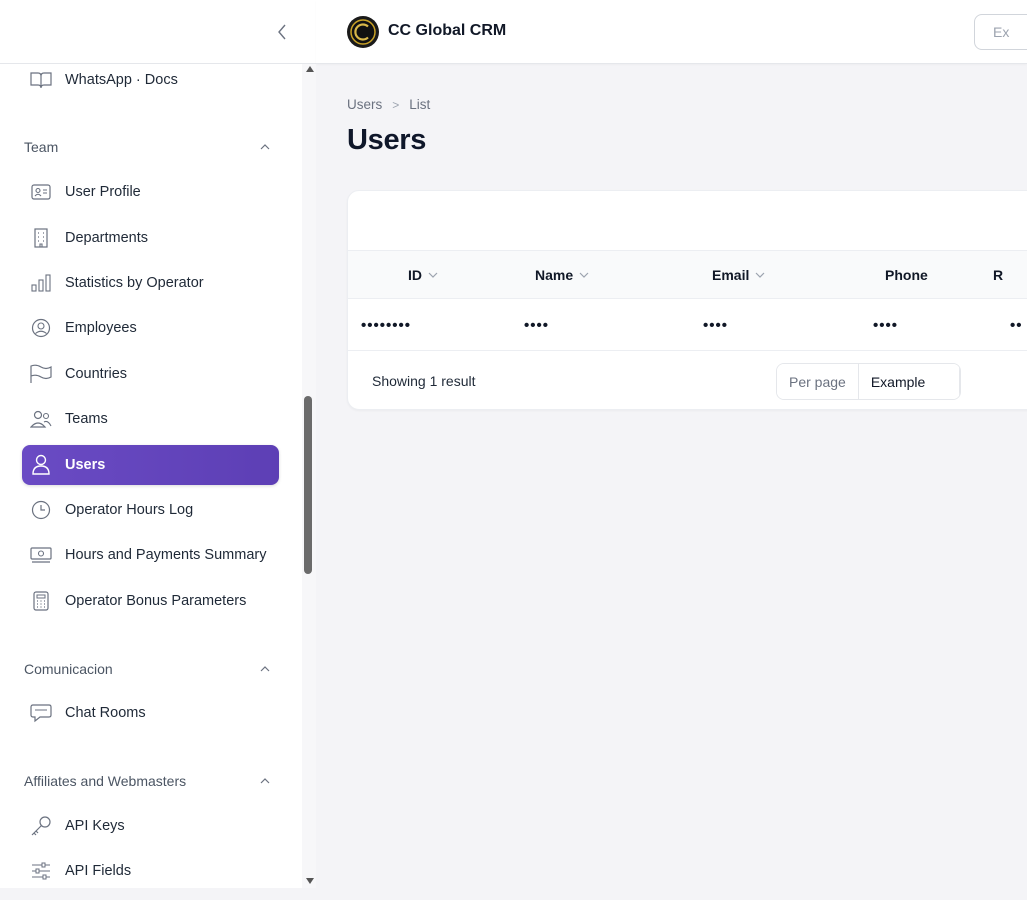 The image size is (1027, 900). I want to click on sidebar-item-label: User Profile, so click(103, 192).